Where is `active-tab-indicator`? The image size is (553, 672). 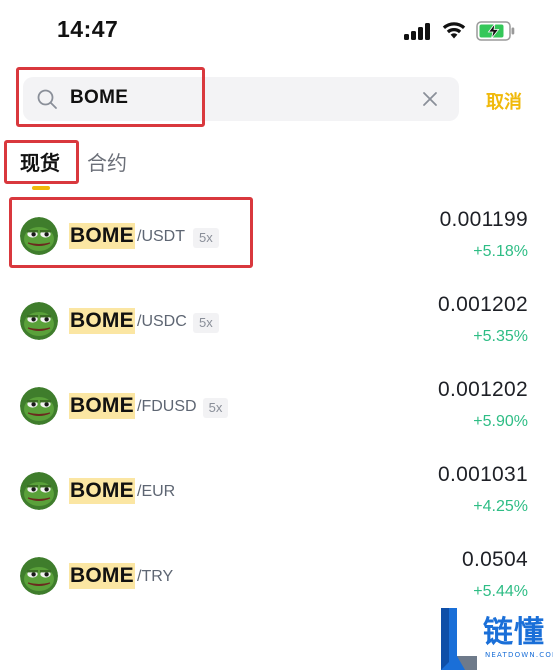
active-tab-indicator is located at coordinates (41, 188).